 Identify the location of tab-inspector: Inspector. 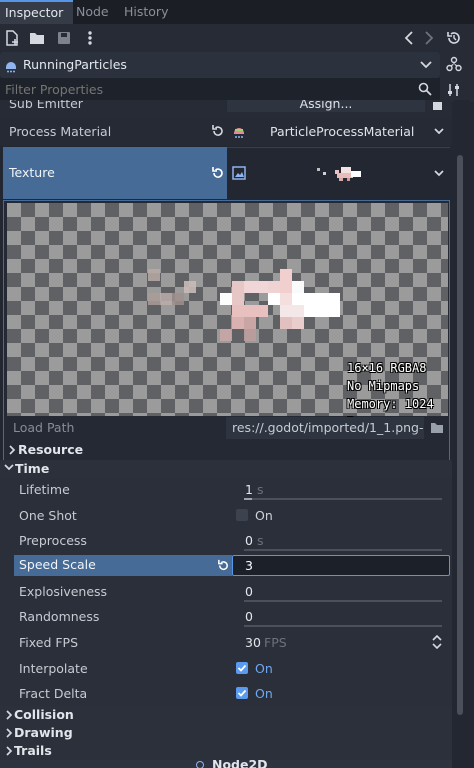
(36, 13).